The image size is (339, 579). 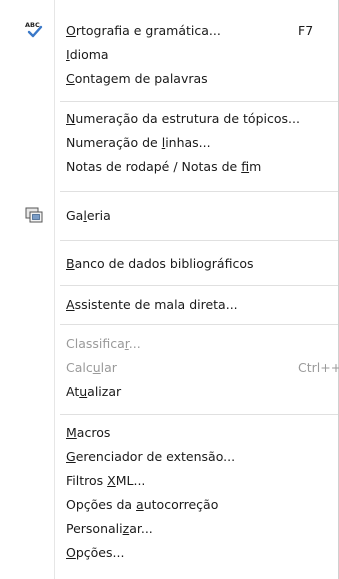 I want to click on menu-item-autocorrect-options: Opções da autocorreção, so click(x=169, y=505).